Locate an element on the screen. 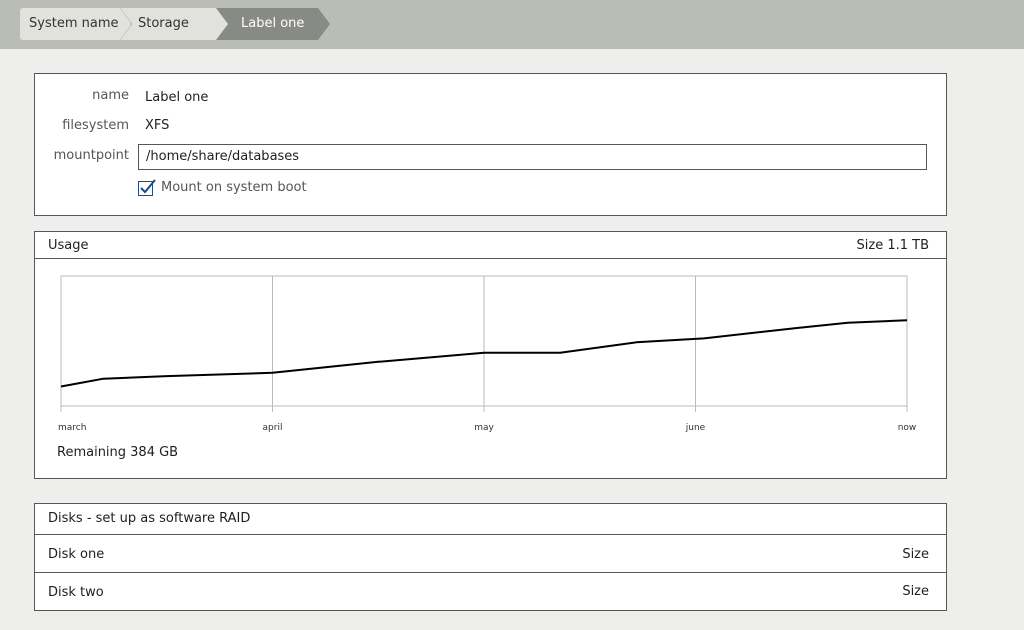  name-label: name is located at coordinates (110, 95).